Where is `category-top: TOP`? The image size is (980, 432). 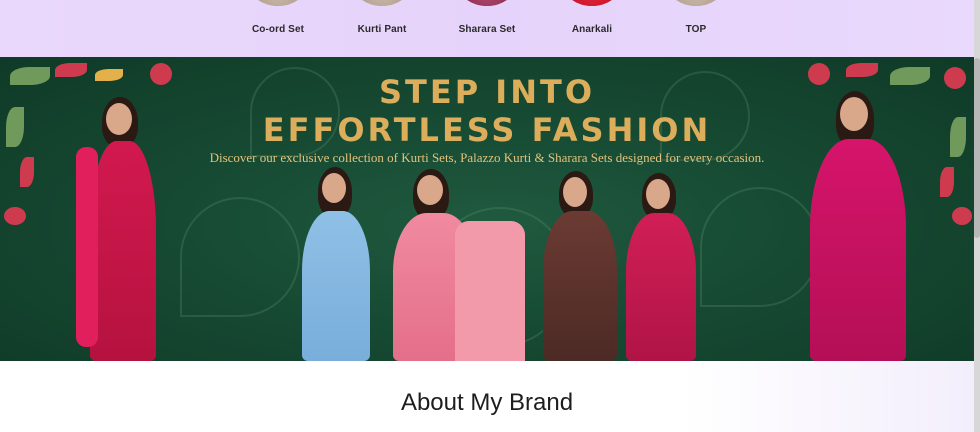
category-top: TOP is located at coordinates (696, 28).